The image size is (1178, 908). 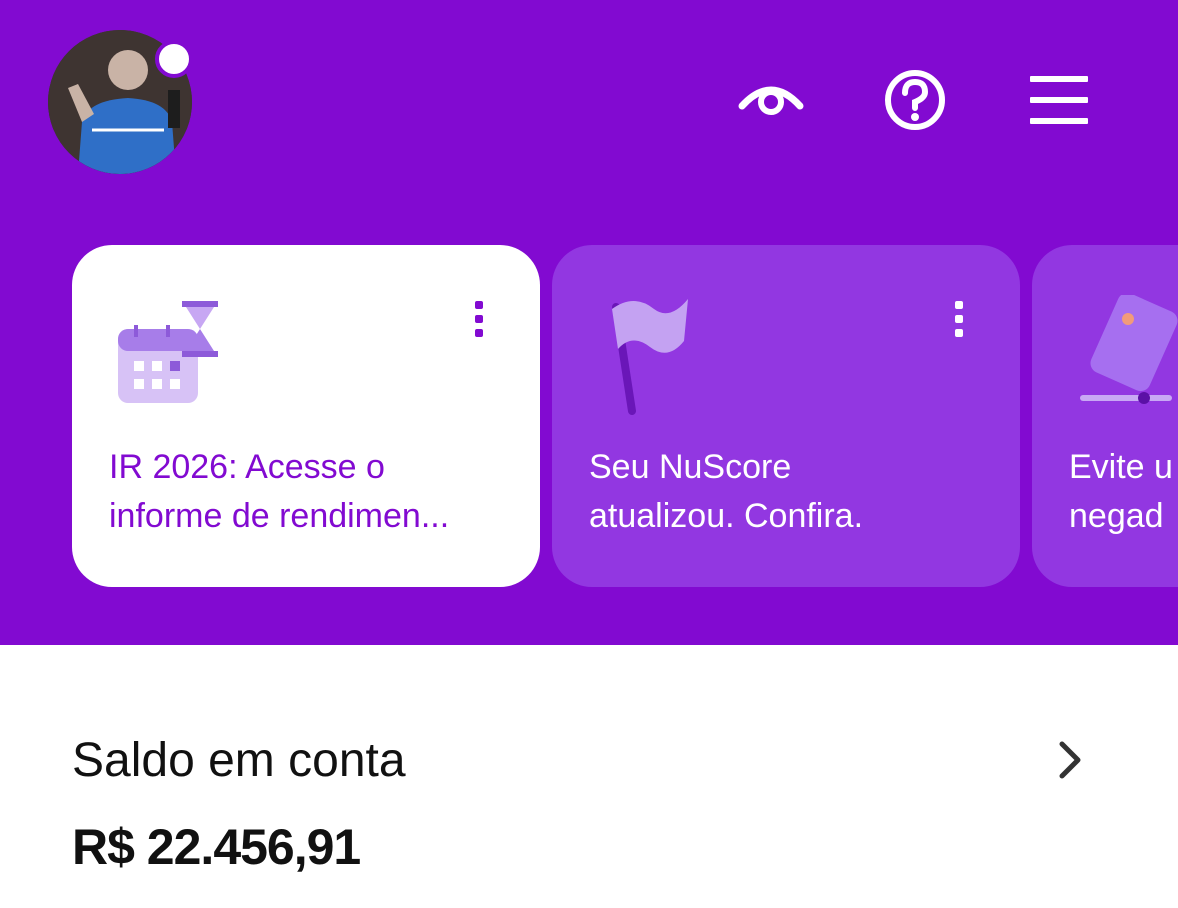 I want to click on eye-icon, so click(x=771, y=100).